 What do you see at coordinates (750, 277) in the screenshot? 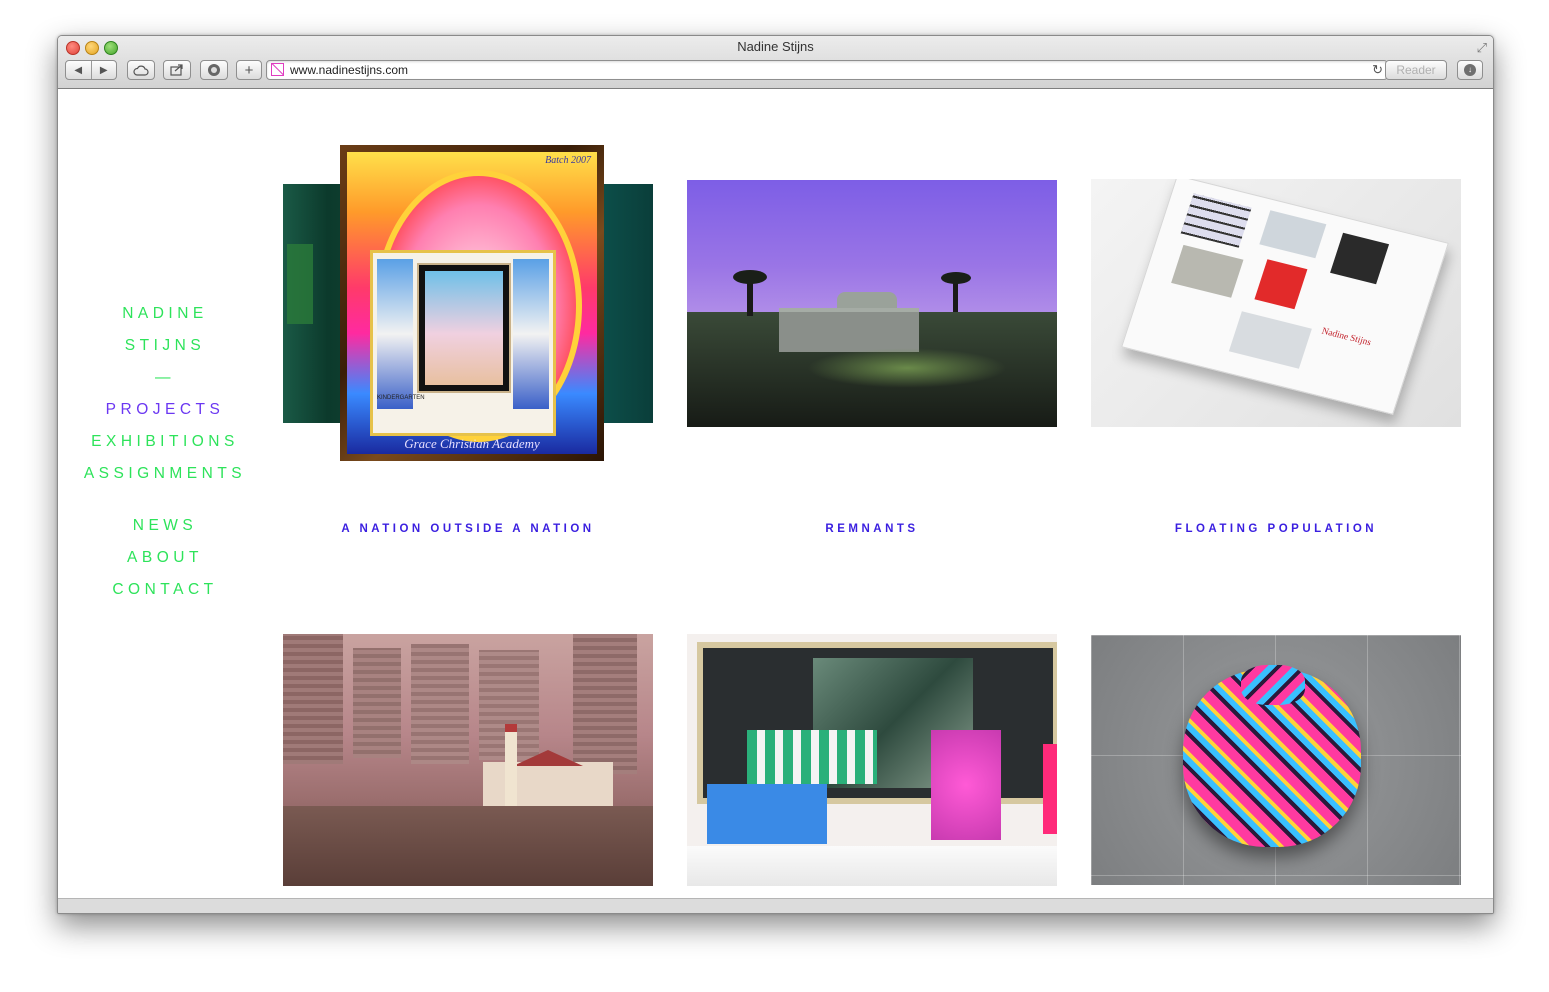
I see `palm-crown` at bounding box center [750, 277].